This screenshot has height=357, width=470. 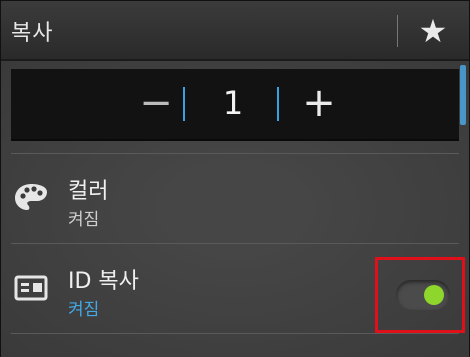 I want to click on increment-button: +, so click(x=319, y=103).